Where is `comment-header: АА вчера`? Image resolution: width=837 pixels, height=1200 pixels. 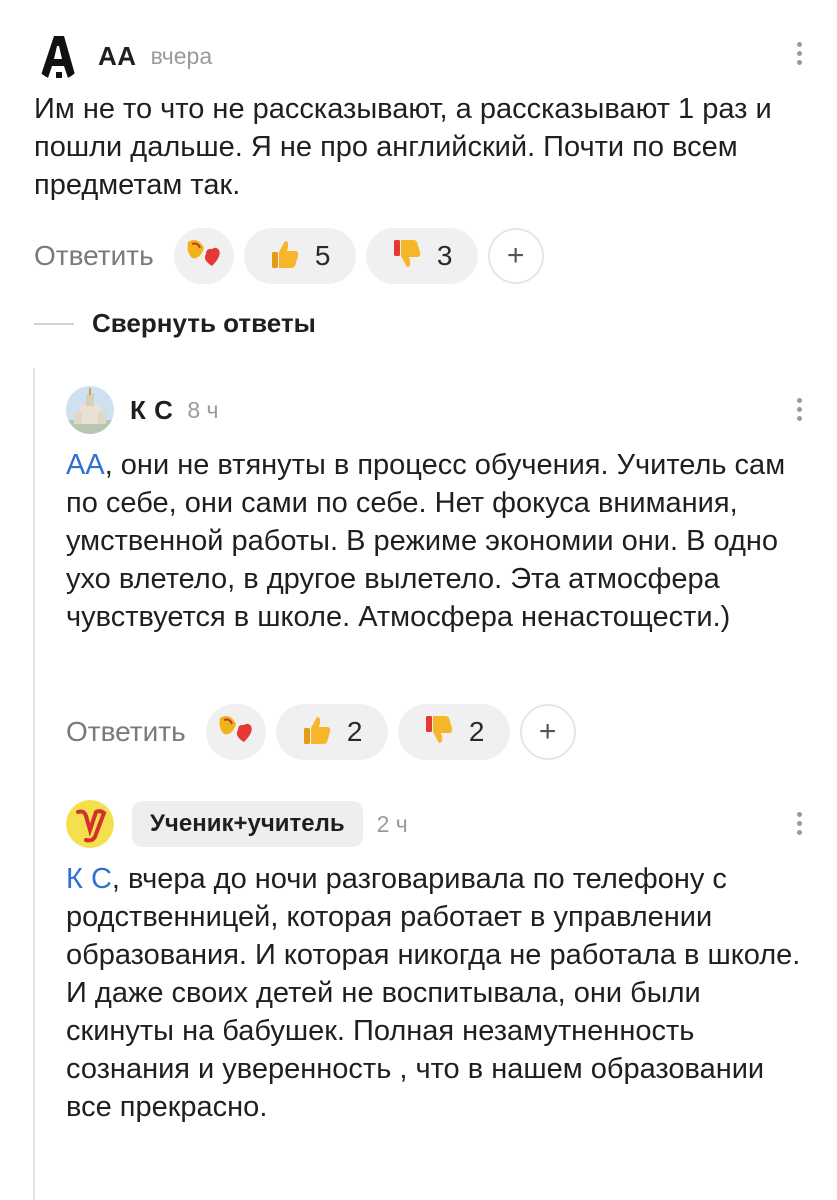
comment-header: АА вчера is located at coordinates (123, 56).